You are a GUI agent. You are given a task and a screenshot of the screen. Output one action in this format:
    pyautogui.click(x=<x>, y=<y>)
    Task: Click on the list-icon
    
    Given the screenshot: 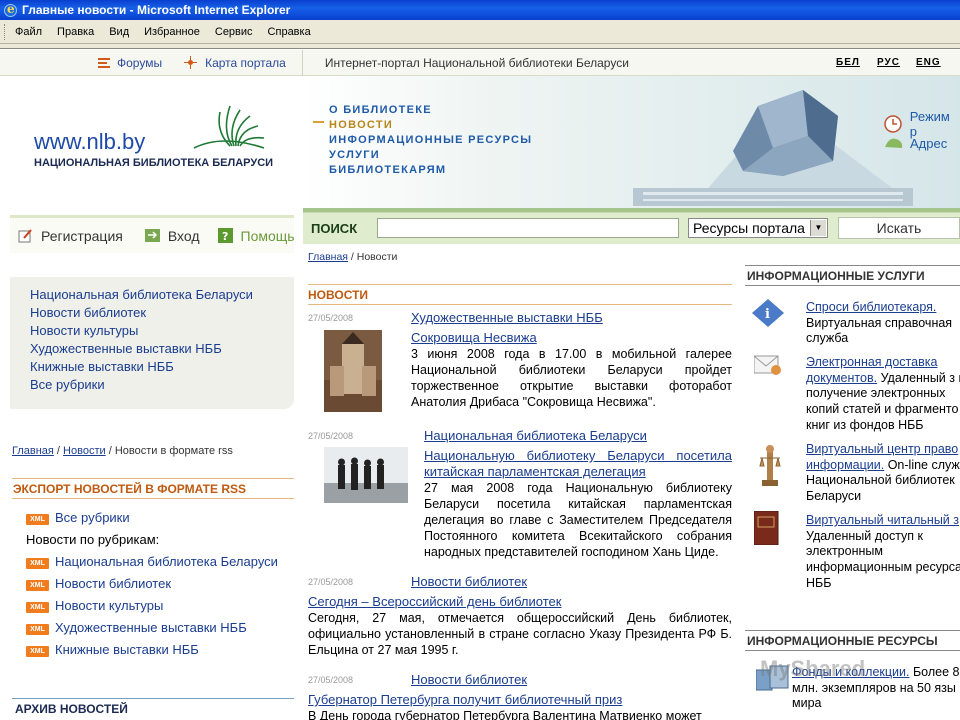 What is the action you would take?
    pyautogui.click(x=104, y=63)
    